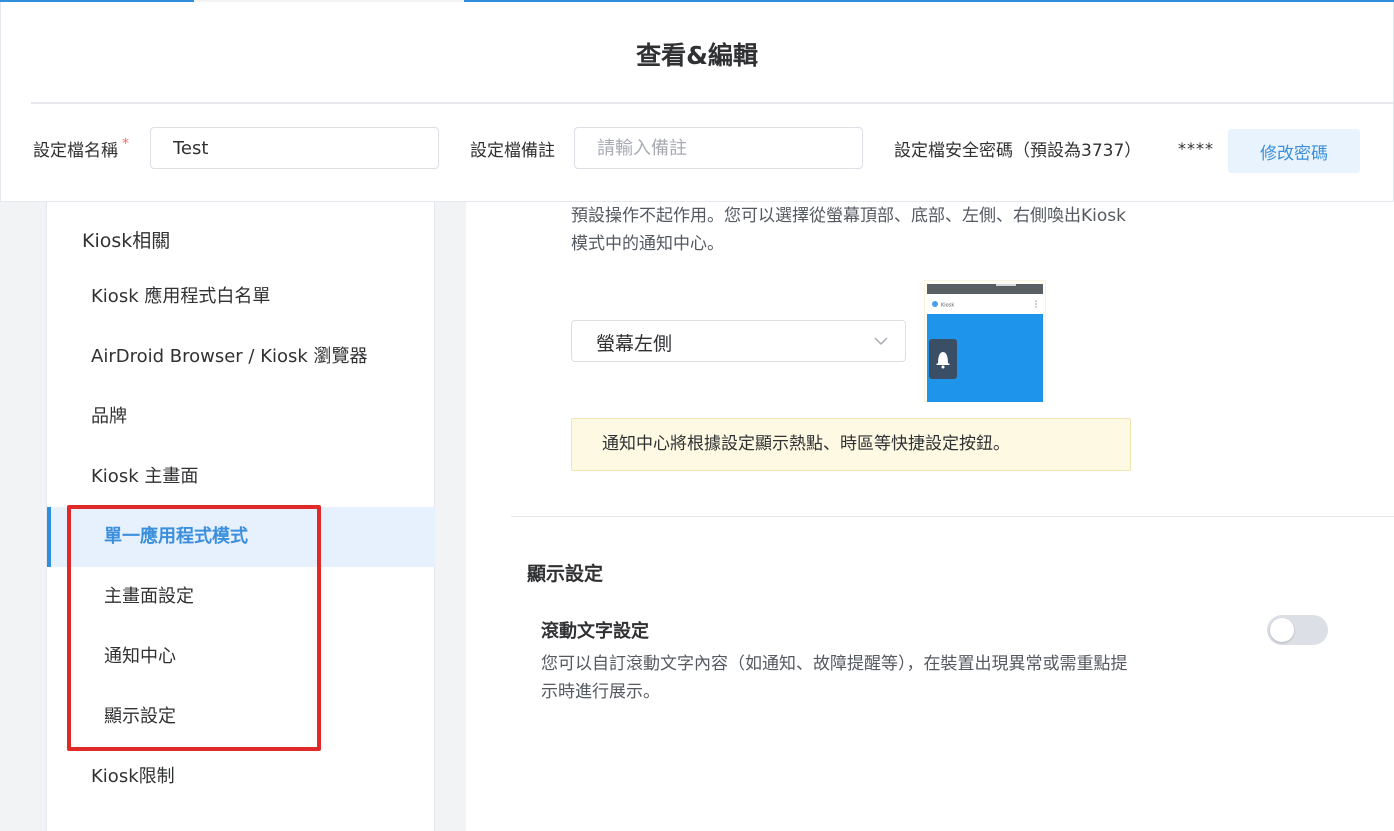 Image resolution: width=1394 pixels, height=831 pixels. I want to click on notification-center-notice: 通知中心將根據設定顯示熱點、時區等快捷設定按鈕。, so click(851, 444).